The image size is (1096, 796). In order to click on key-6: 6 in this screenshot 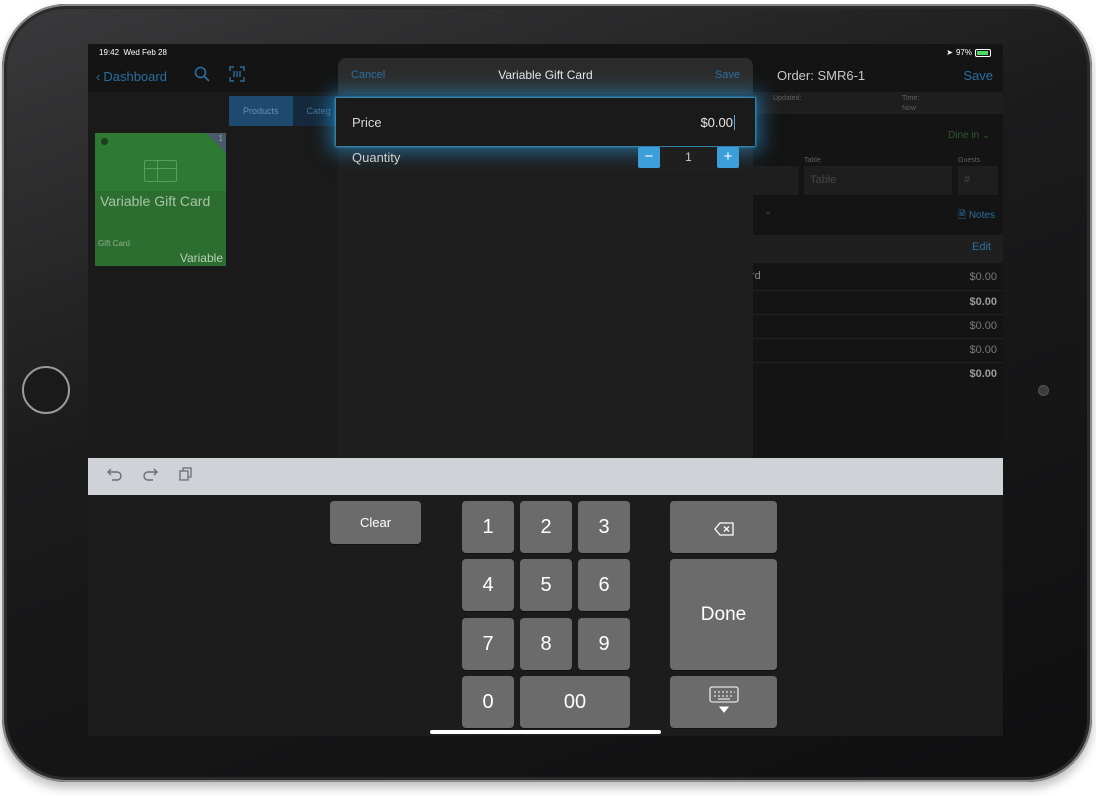, I will do `click(604, 585)`.